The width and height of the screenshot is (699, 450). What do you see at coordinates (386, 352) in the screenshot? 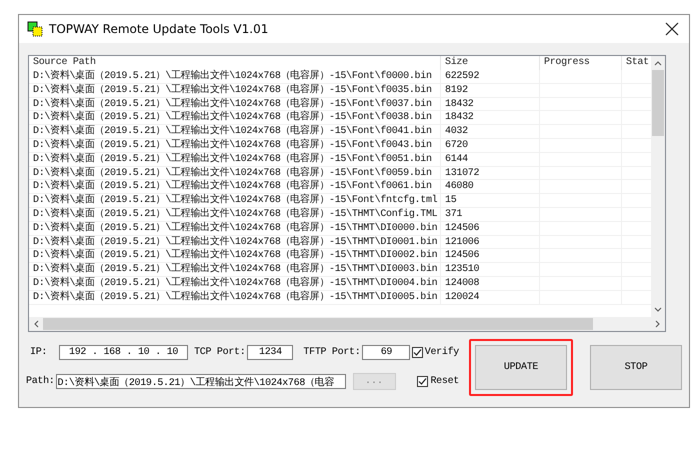
I see `tftp-port-field: 69` at bounding box center [386, 352].